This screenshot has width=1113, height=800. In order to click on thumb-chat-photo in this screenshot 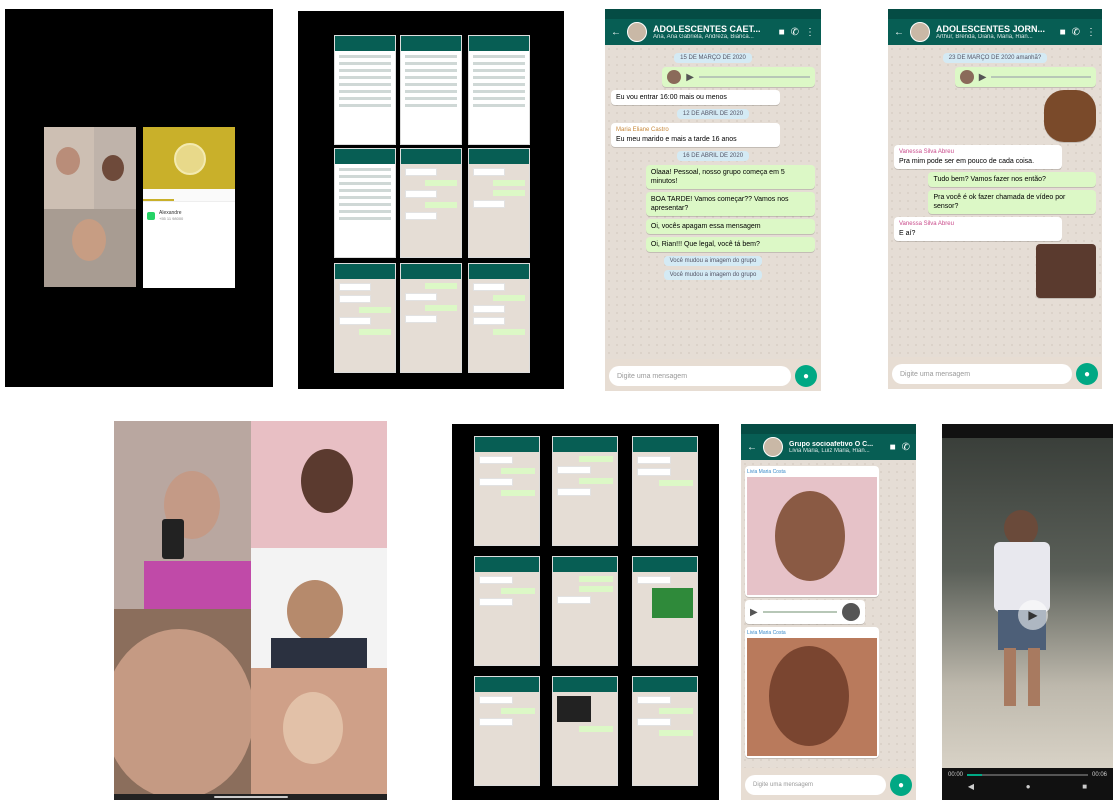, I will do `click(585, 731)`.